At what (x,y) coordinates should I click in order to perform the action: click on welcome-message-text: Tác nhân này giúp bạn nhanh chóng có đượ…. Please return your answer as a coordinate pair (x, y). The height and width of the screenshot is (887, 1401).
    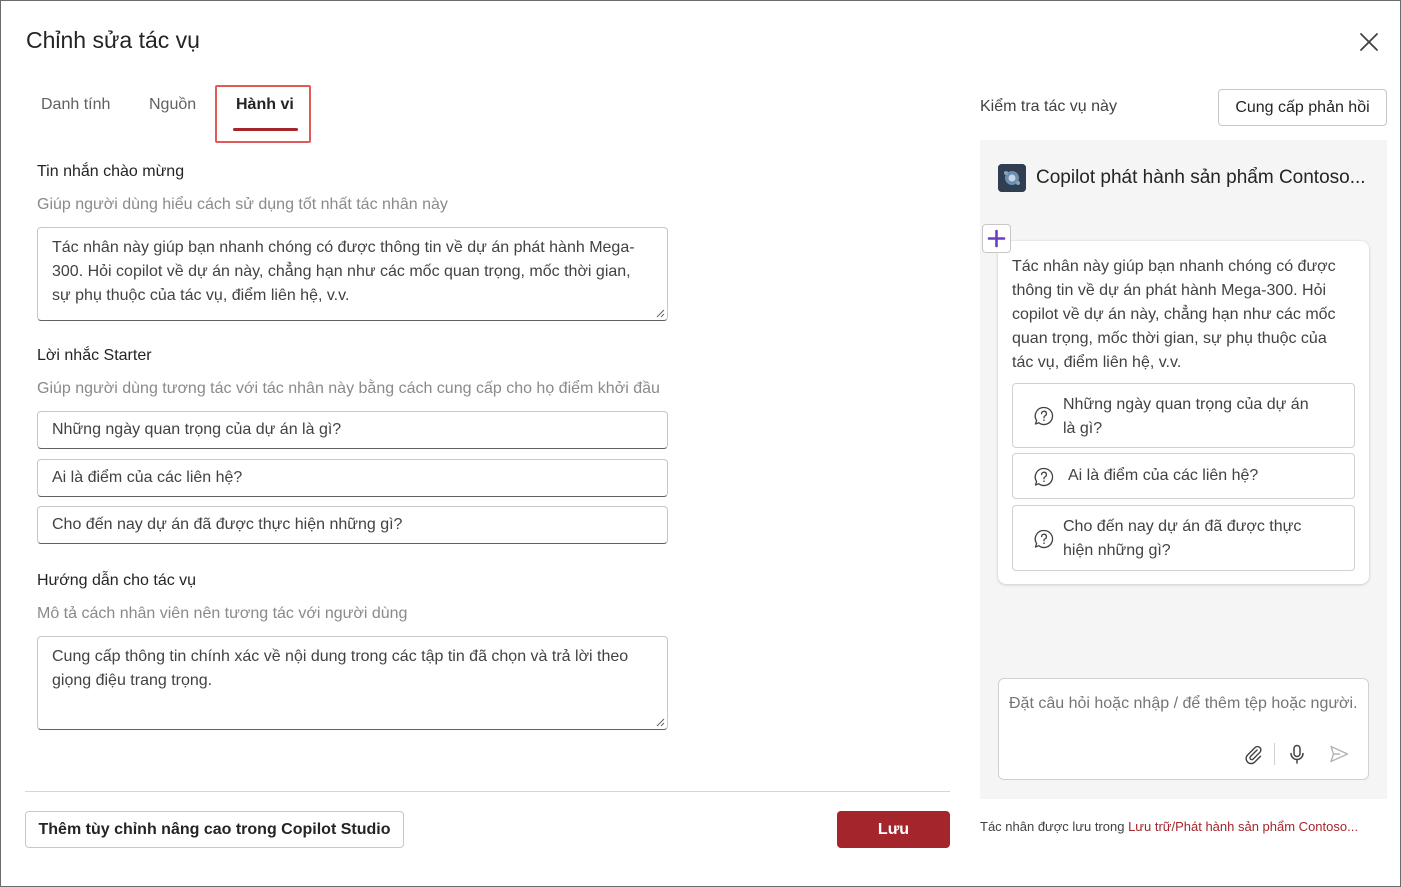
    Looking at the image, I should click on (1174, 314).